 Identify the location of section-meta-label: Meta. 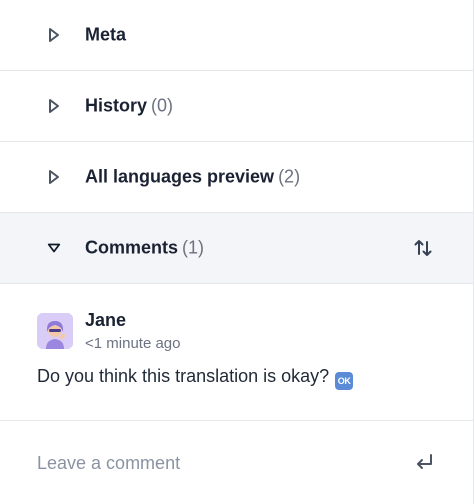
(106, 34).